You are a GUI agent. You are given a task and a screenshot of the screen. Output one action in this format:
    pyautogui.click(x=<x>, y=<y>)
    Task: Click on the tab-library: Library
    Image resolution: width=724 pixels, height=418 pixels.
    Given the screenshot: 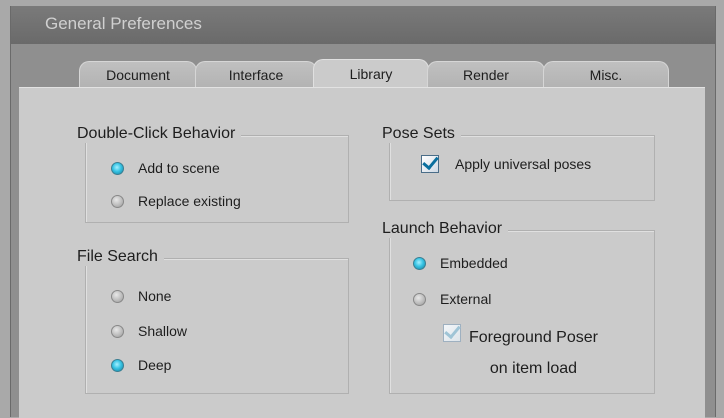 What is the action you would take?
    pyautogui.click(x=371, y=73)
    